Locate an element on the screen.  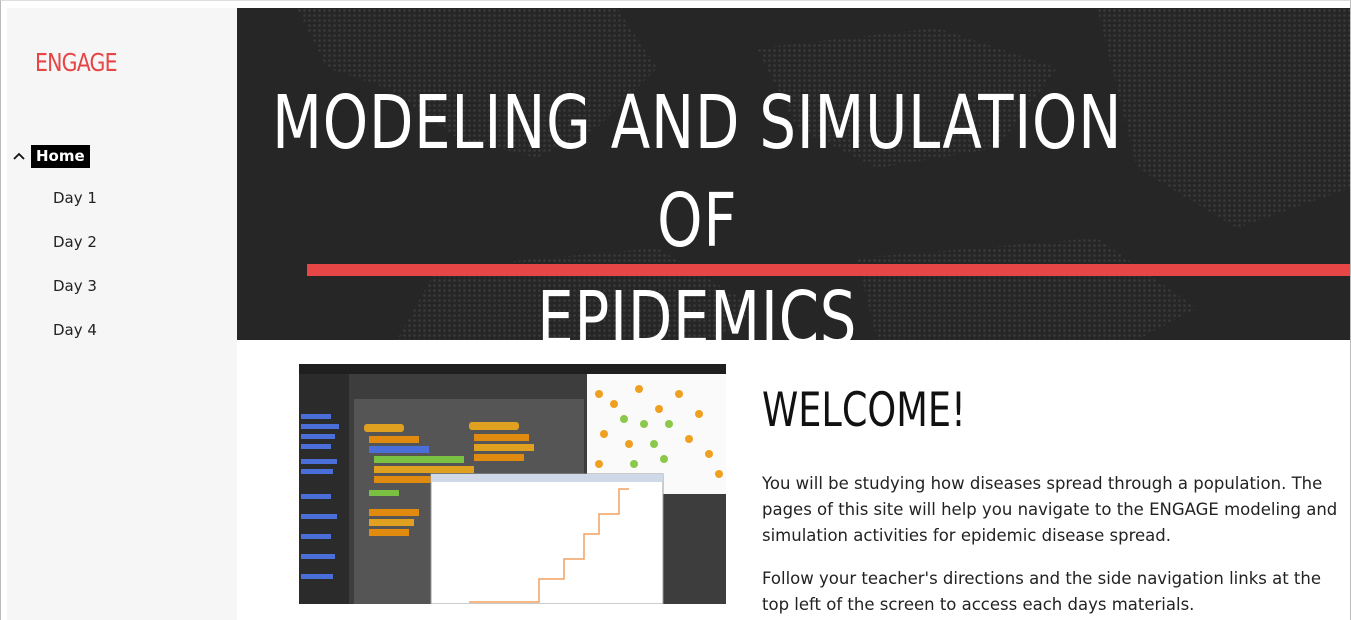
welcome-heading: WELCOME! is located at coordinates (864, 410).